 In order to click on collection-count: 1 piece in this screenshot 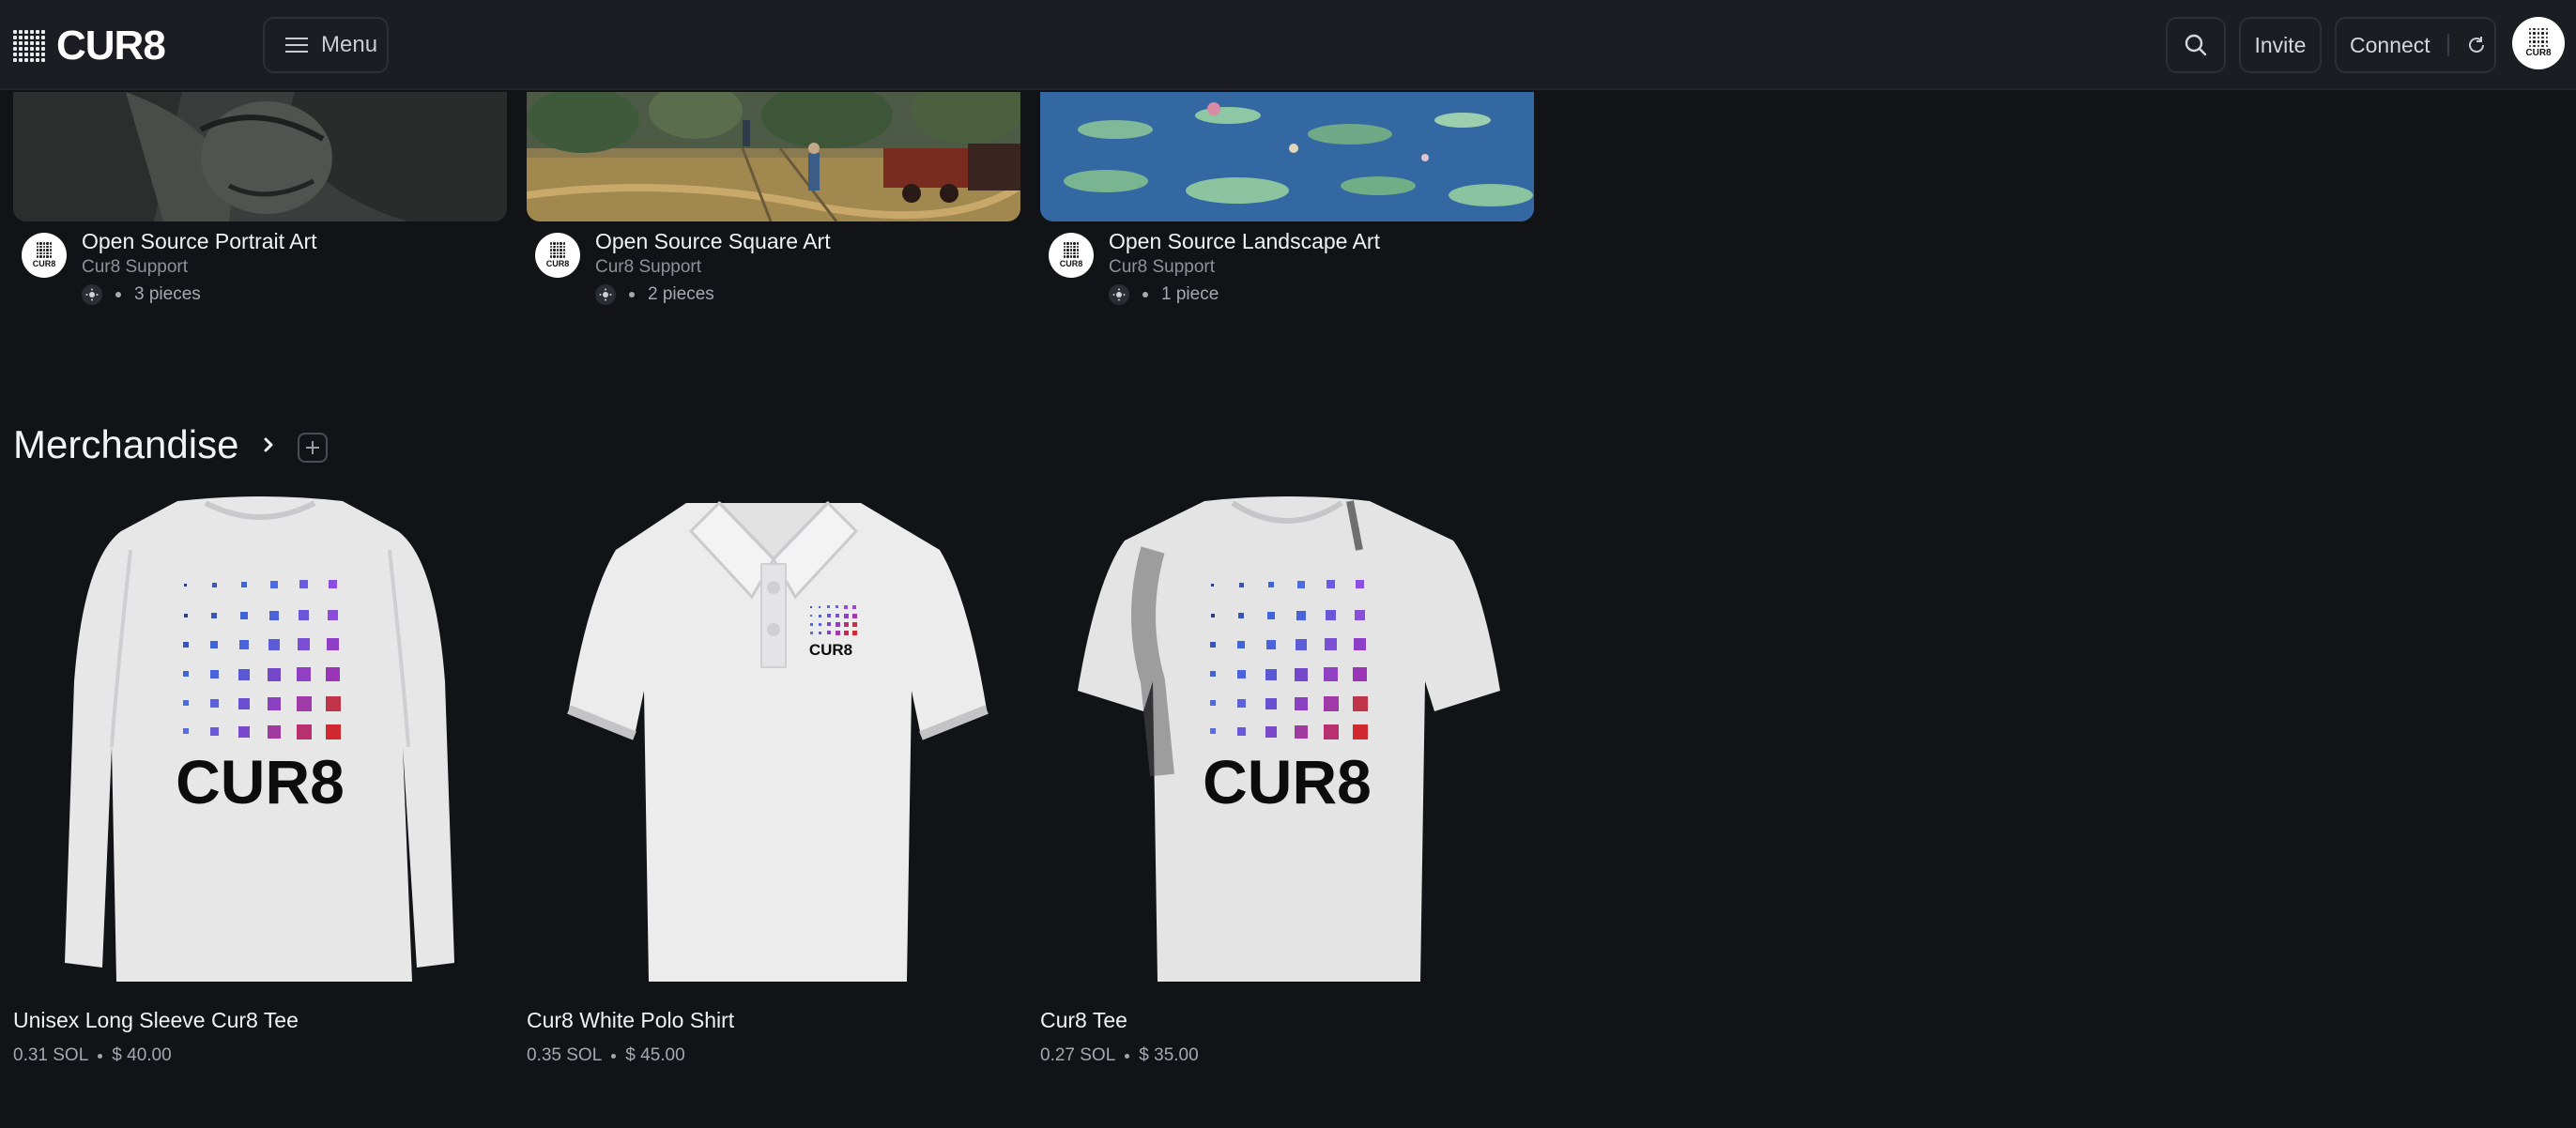, I will do `click(1190, 294)`.